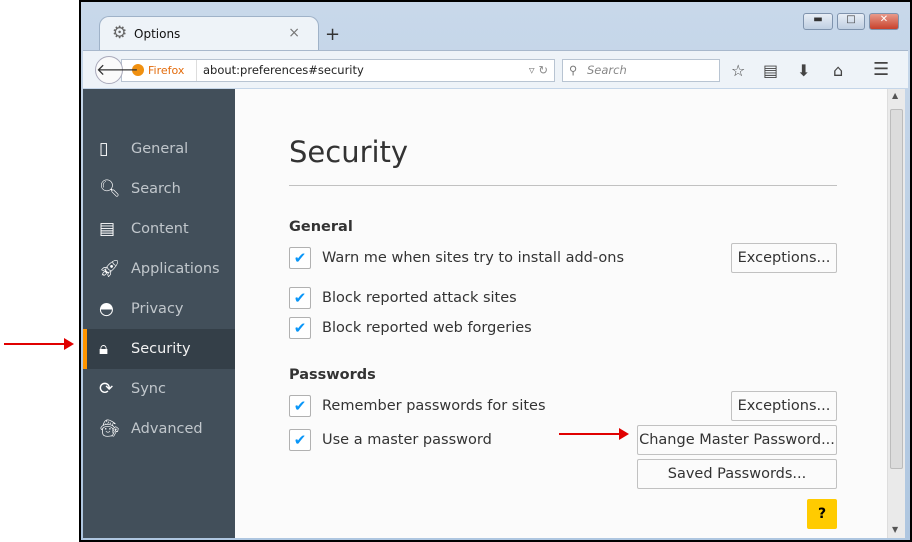  What do you see at coordinates (332, 375) in the screenshot?
I see `passwords-heading: Passwords` at bounding box center [332, 375].